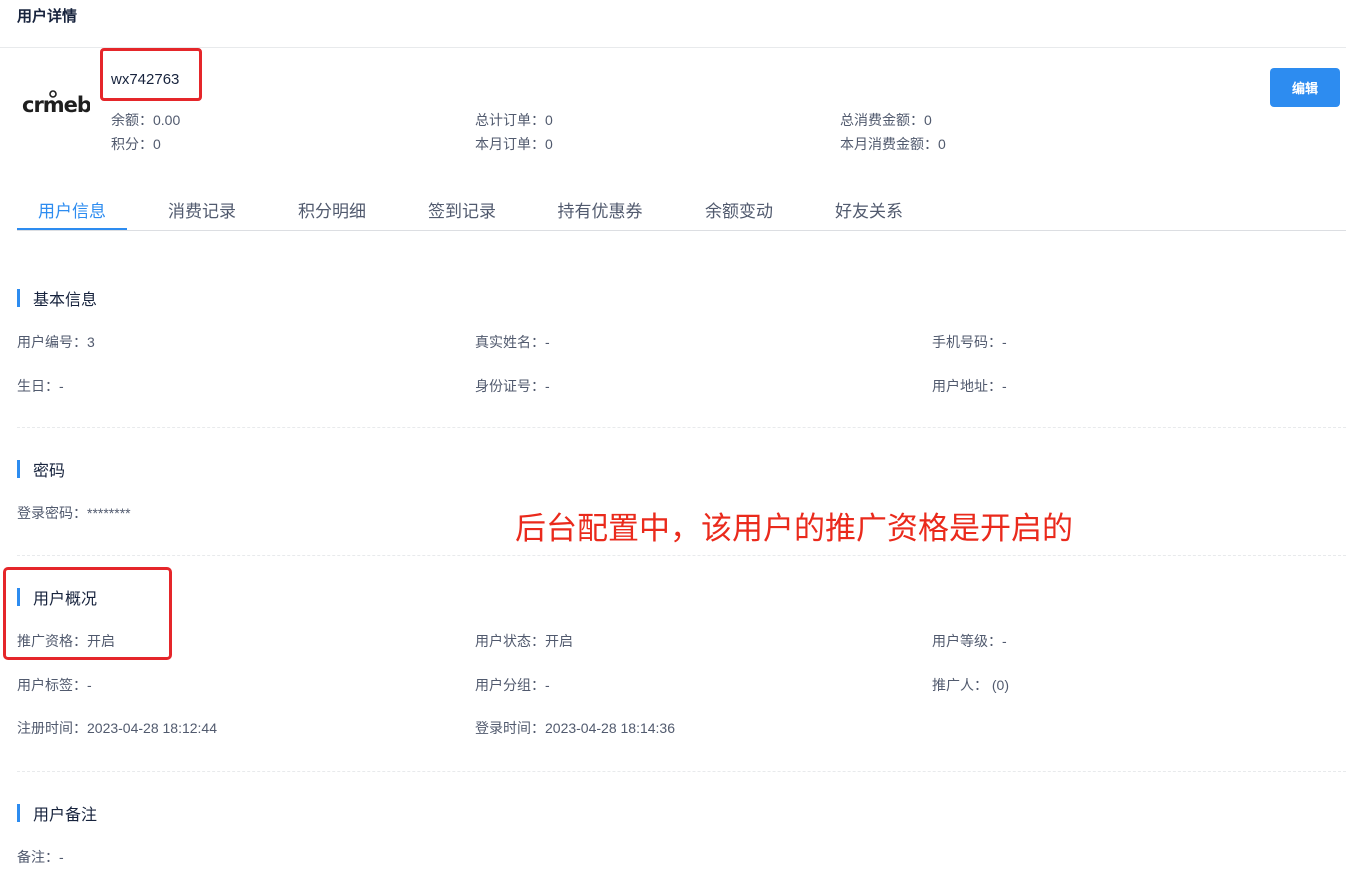 The width and height of the screenshot is (1346, 886). Describe the element at coordinates (40, 386) in the screenshot. I see `field-birthday: 生日：-` at that location.